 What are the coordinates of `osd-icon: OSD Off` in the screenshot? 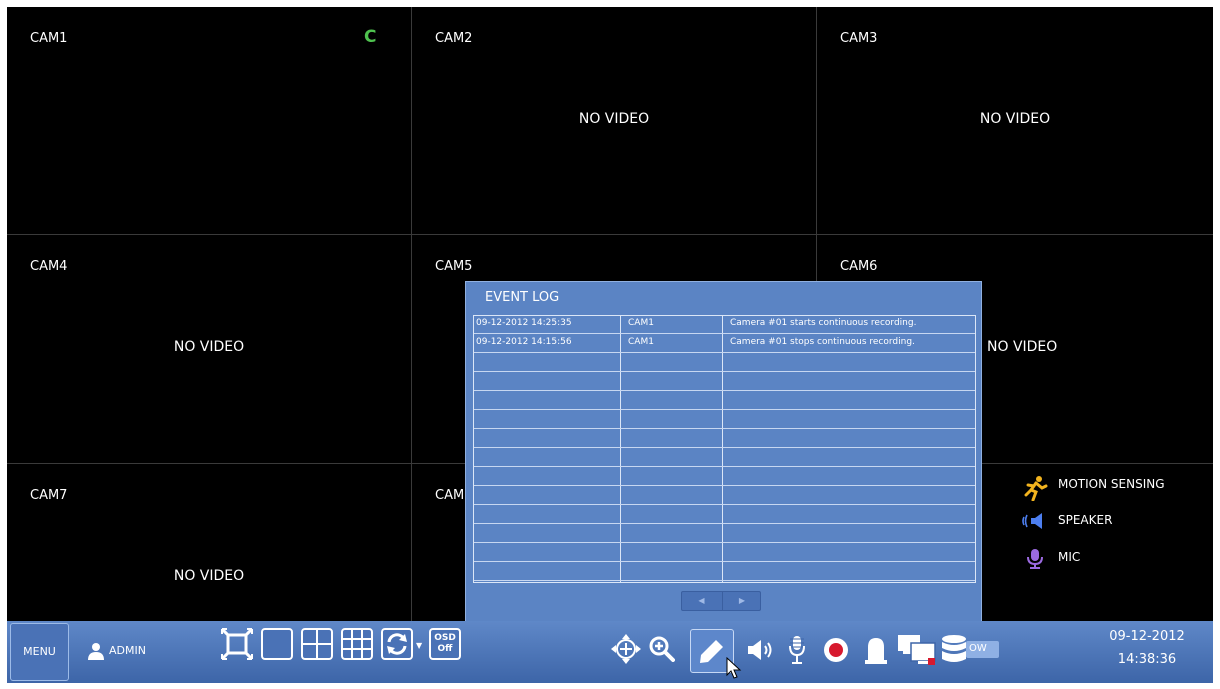 It's located at (445, 644).